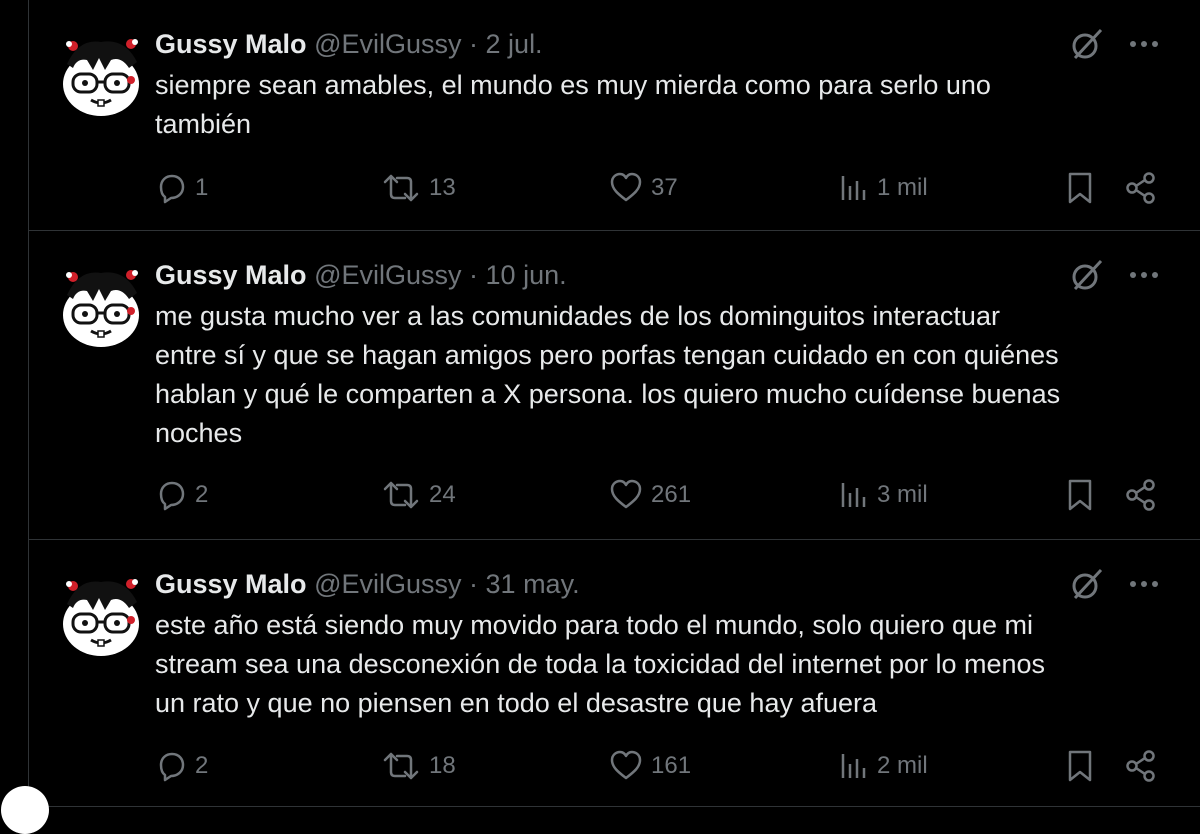  Describe the element at coordinates (643, 188) in the screenshot. I see `like-button: 37` at that location.